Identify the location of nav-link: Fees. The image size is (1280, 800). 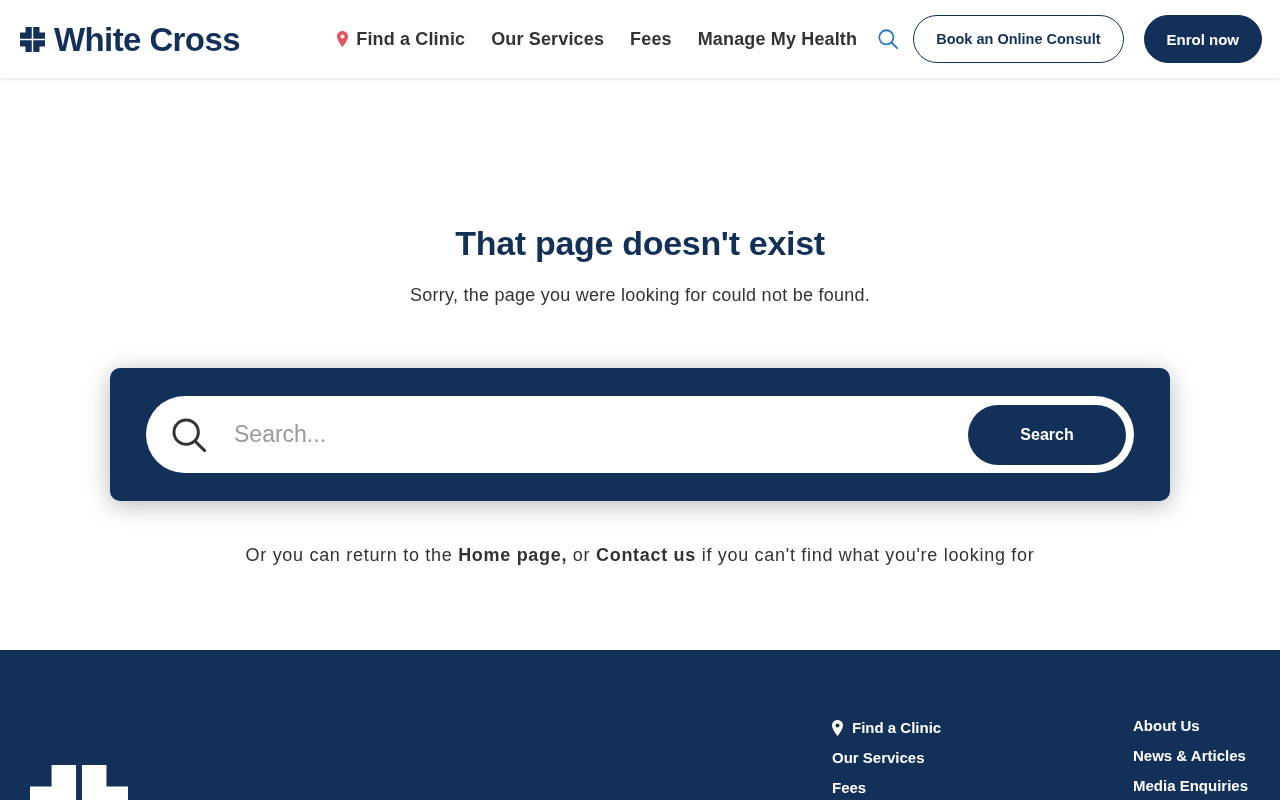
(651, 39).